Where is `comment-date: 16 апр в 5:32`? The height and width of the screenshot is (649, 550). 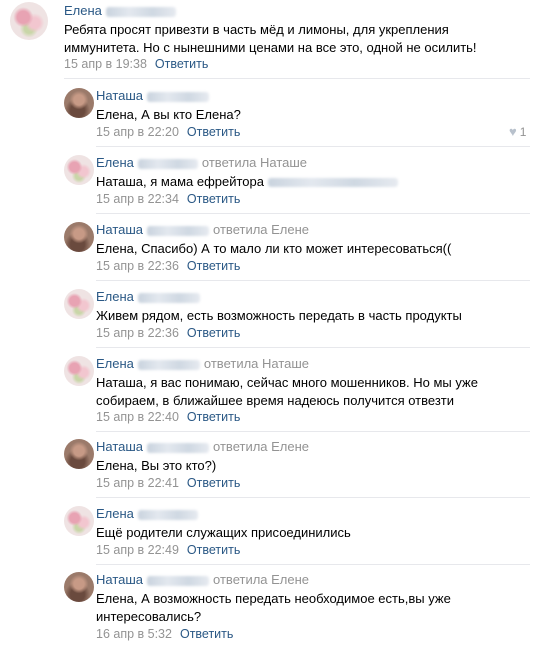 comment-date: 16 апр в 5:32 is located at coordinates (134, 634).